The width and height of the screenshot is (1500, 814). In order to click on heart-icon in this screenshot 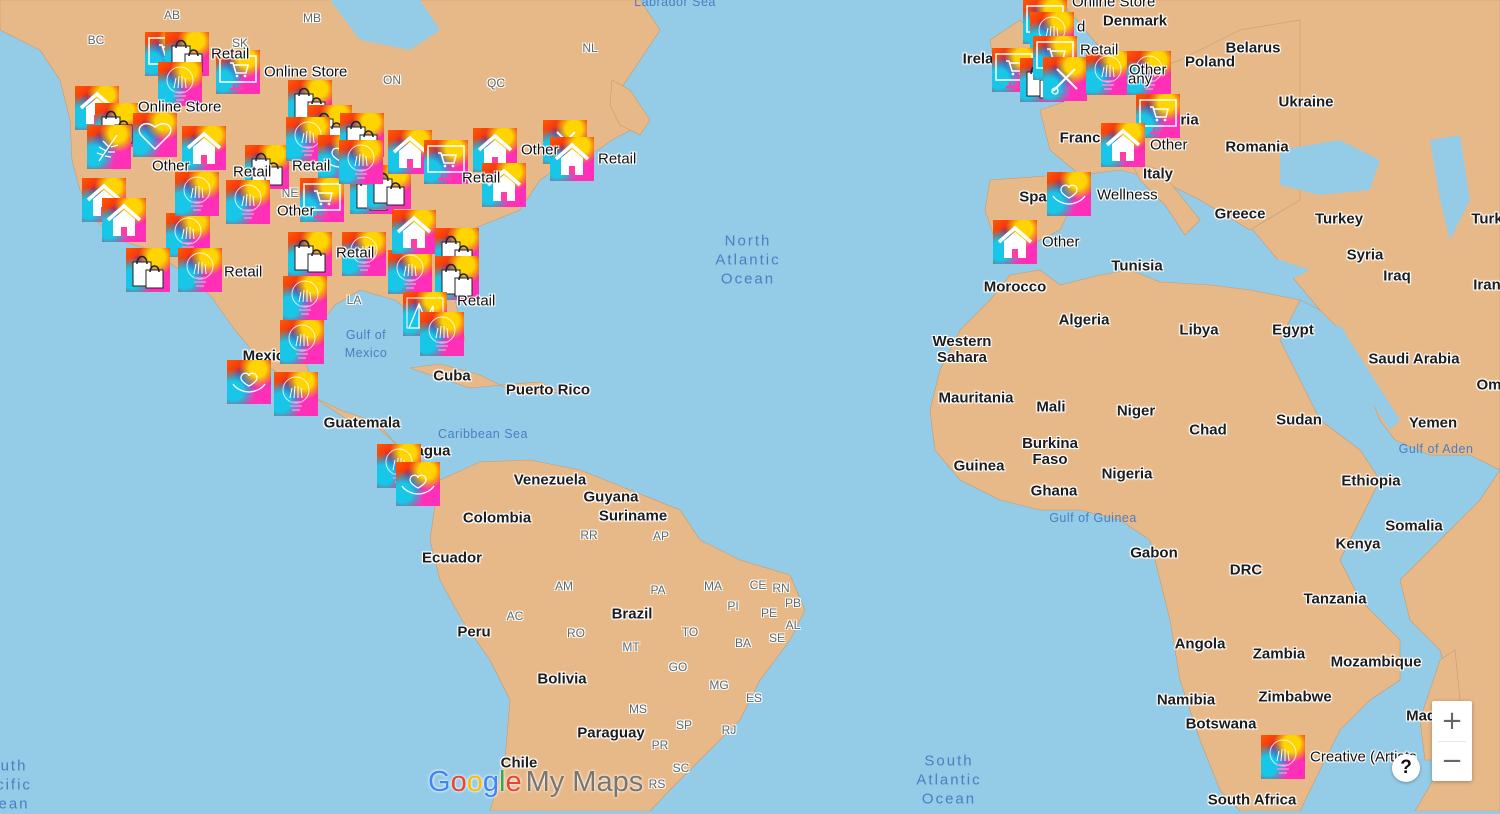, I will do `click(155, 137)`.